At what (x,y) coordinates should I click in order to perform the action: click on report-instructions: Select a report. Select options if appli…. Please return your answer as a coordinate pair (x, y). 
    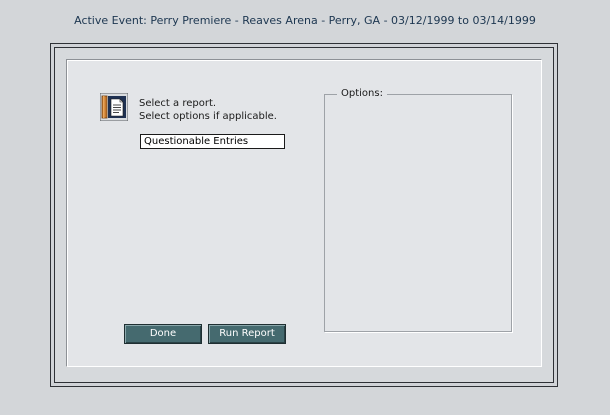
    Looking at the image, I should click on (208, 110).